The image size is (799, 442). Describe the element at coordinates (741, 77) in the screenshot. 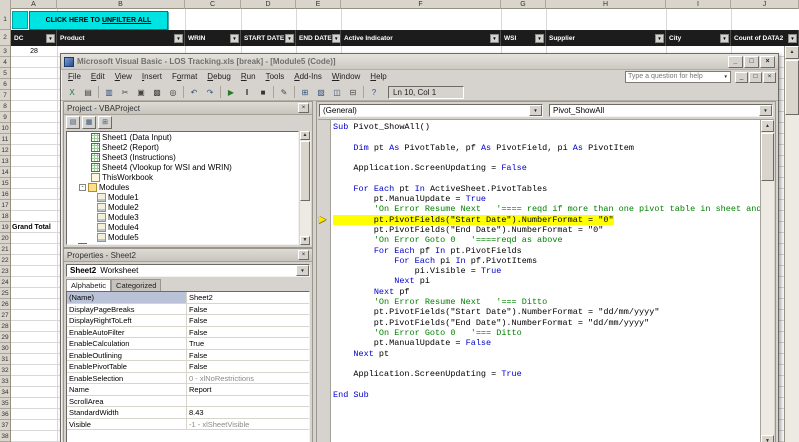

I see `mdi-minimize-button: _` at that location.